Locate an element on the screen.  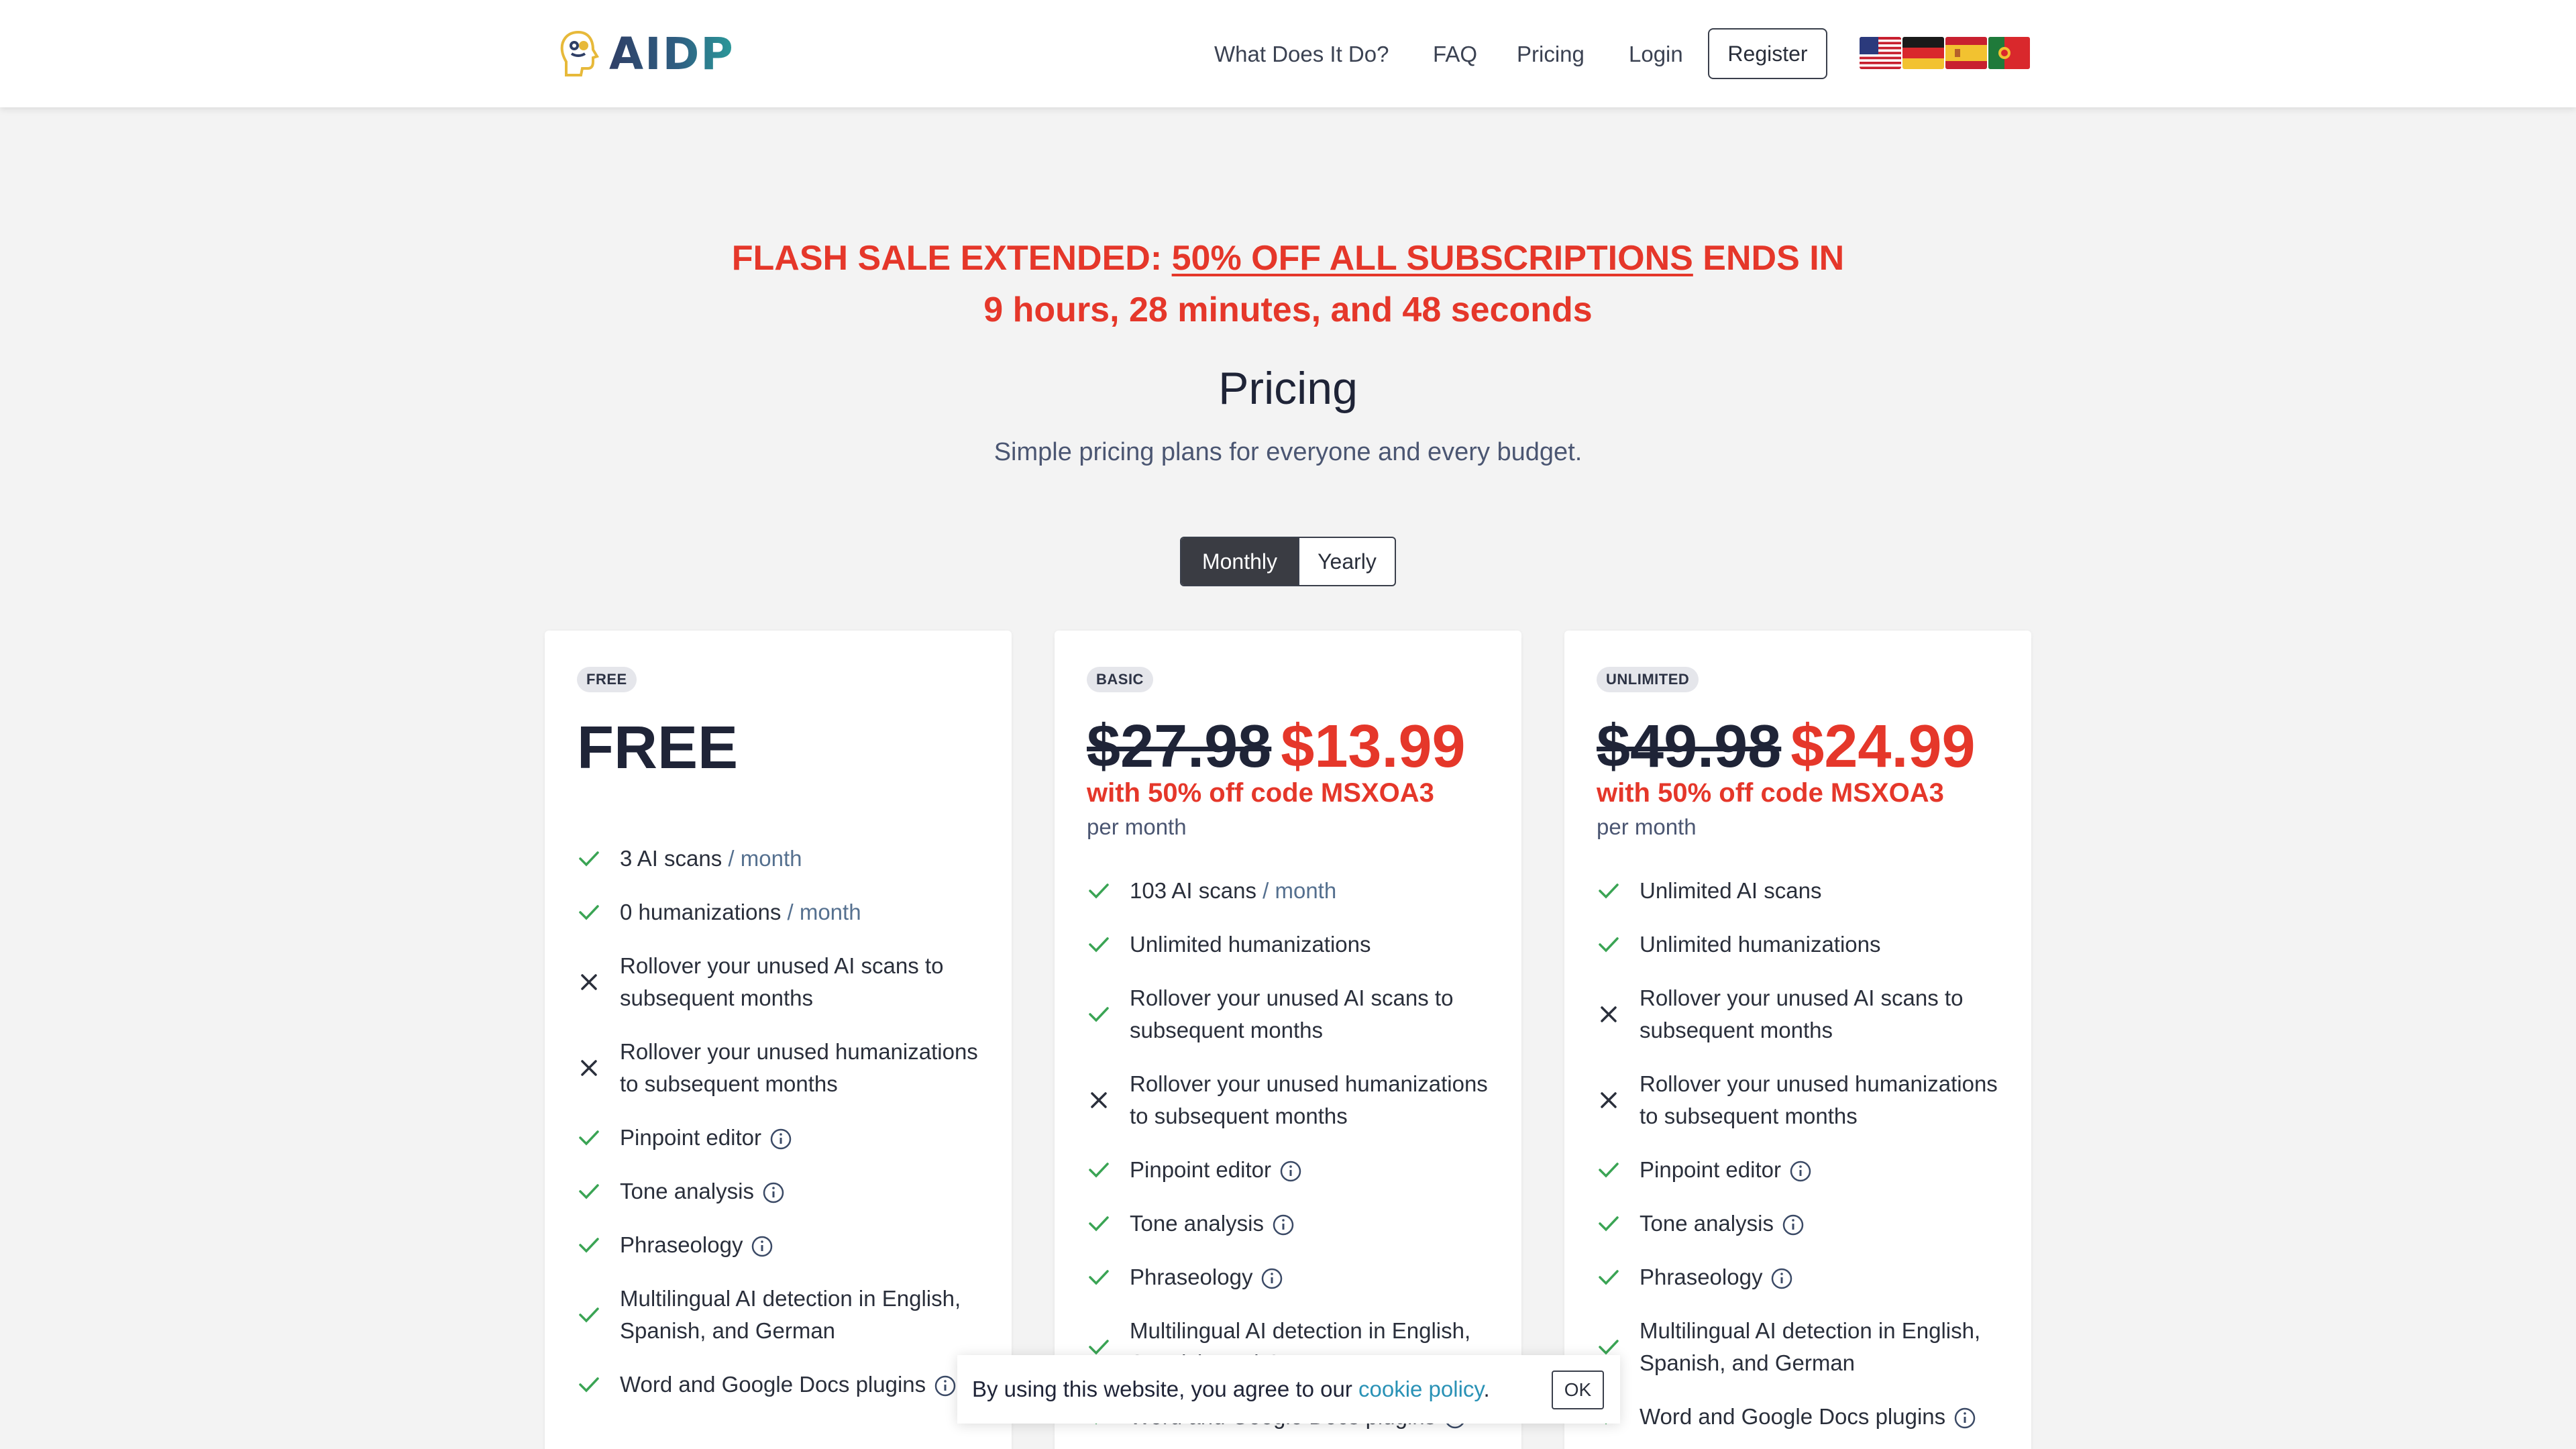
cookie-ok-button: OK is located at coordinates (1578, 1390).